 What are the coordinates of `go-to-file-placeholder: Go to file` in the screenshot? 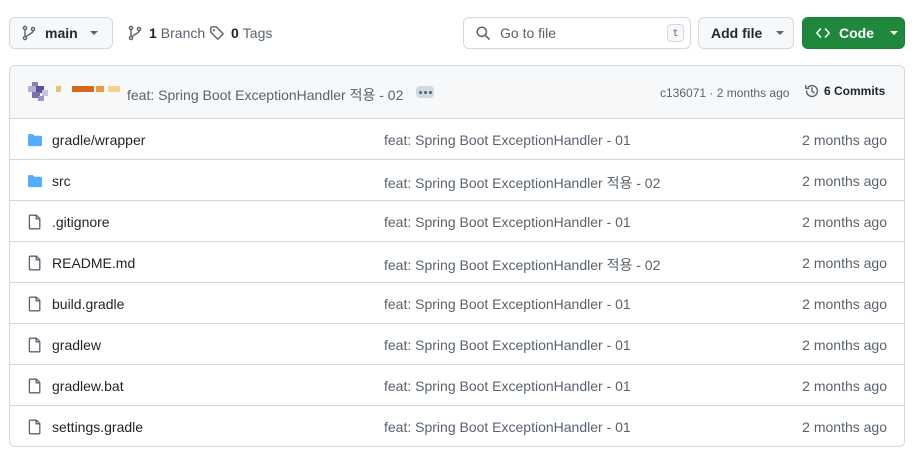 It's located at (528, 33).